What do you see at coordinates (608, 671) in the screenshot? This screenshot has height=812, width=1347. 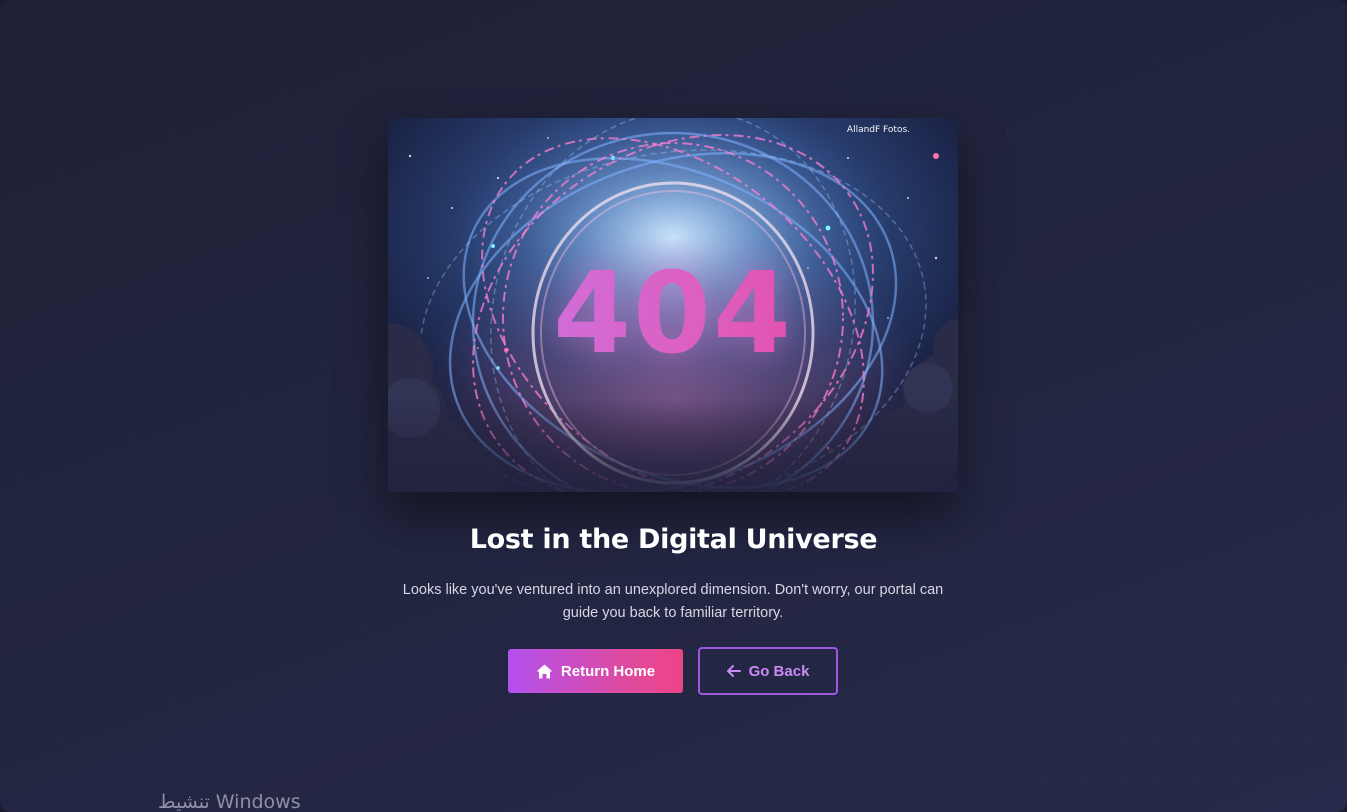 I see `return-home-label: Return Home` at bounding box center [608, 671].